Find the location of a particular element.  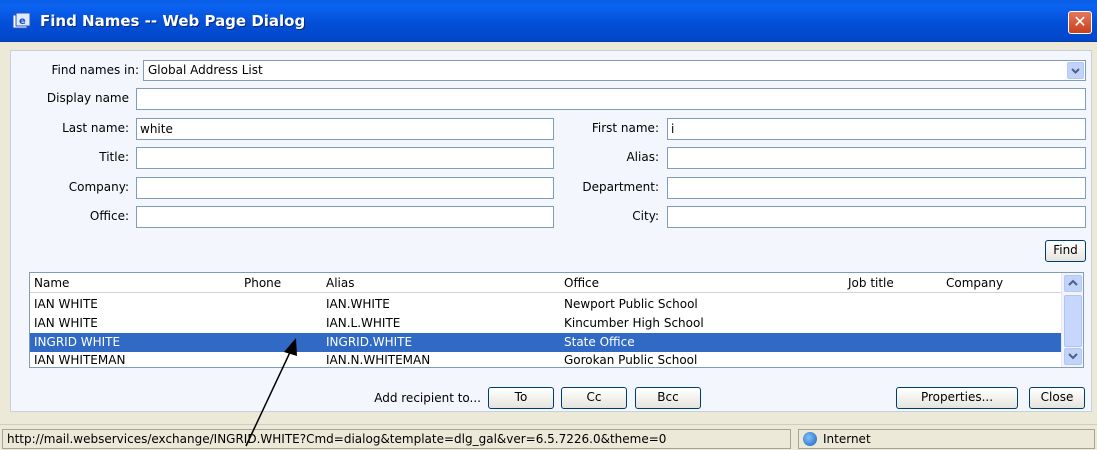

city-label: City: is located at coordinates (645, 216).